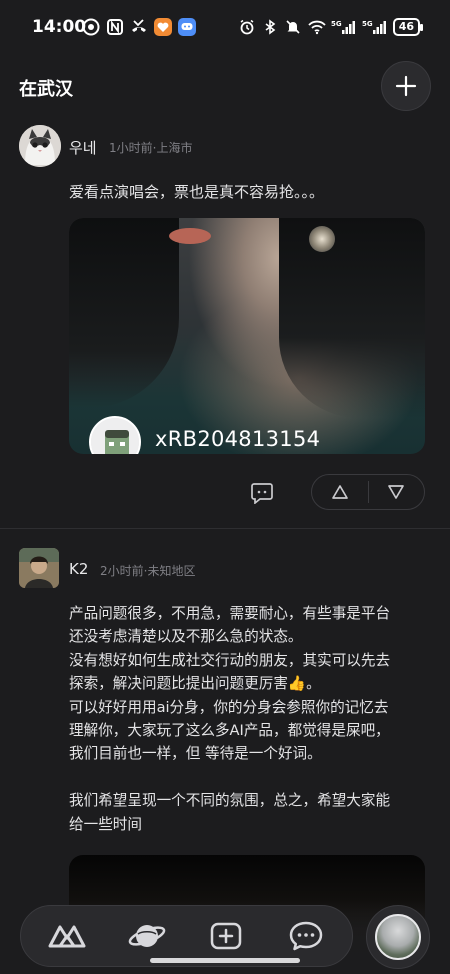 This screenshot has width=450, height=974. I want to click on profile-avatar, so click(398, 937).